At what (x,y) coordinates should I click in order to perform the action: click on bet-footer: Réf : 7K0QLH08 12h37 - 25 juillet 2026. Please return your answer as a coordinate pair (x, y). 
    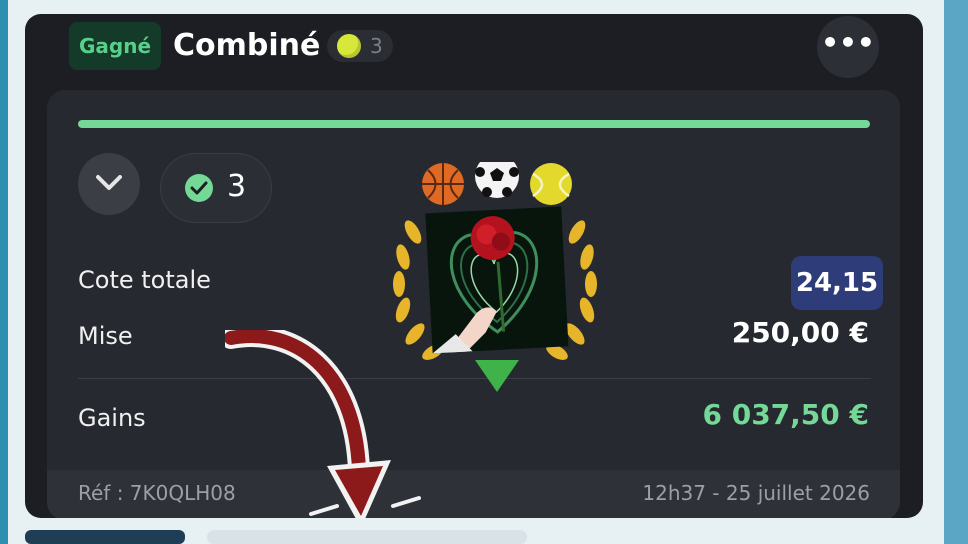
    Looking at the image, I should click on (473, 494).